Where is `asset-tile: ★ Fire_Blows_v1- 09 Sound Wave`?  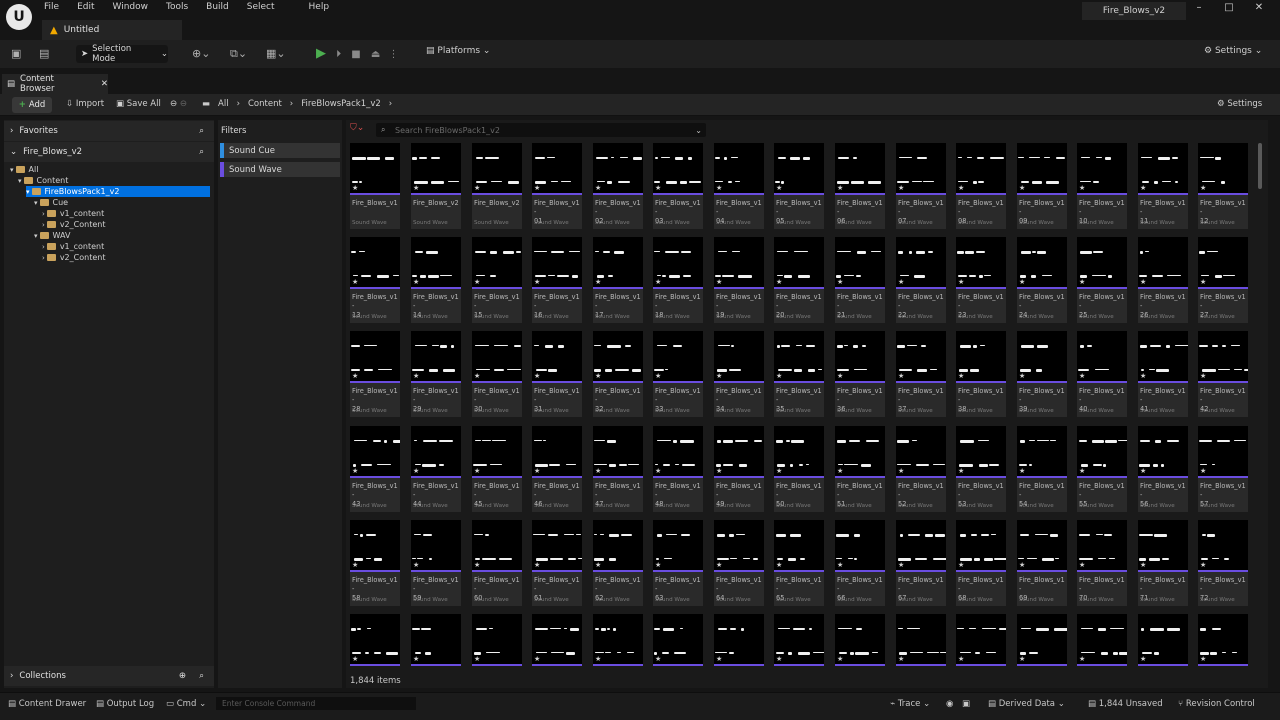 asset-tile: ★ Fire_Blows_v1- 09 Sound Wave is located at coordinates (1042, 186).